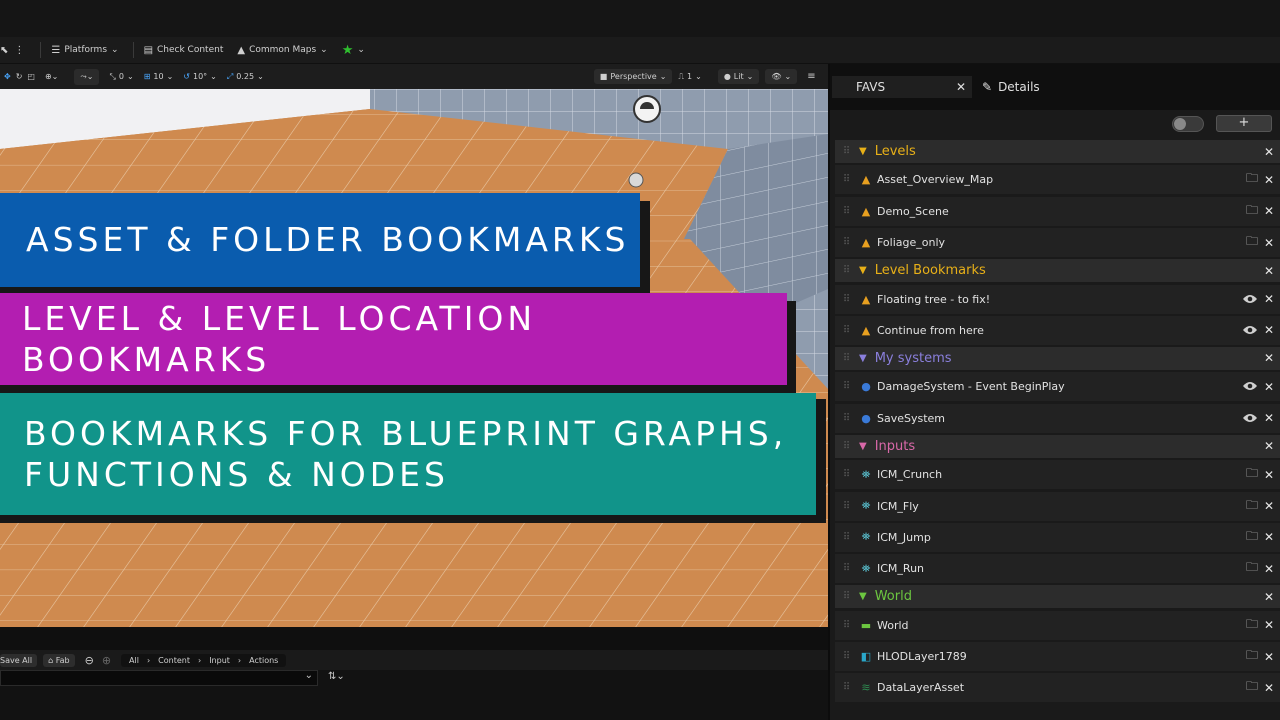  What do you see at coordinates (738, 76) in the screenshot?
I see `lit-dropdown: ● Lit ⌄` at bounding box center [738, 76].